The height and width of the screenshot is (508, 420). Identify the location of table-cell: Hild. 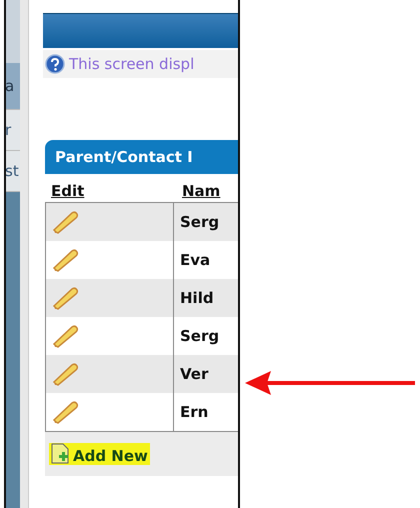
(197, 298).